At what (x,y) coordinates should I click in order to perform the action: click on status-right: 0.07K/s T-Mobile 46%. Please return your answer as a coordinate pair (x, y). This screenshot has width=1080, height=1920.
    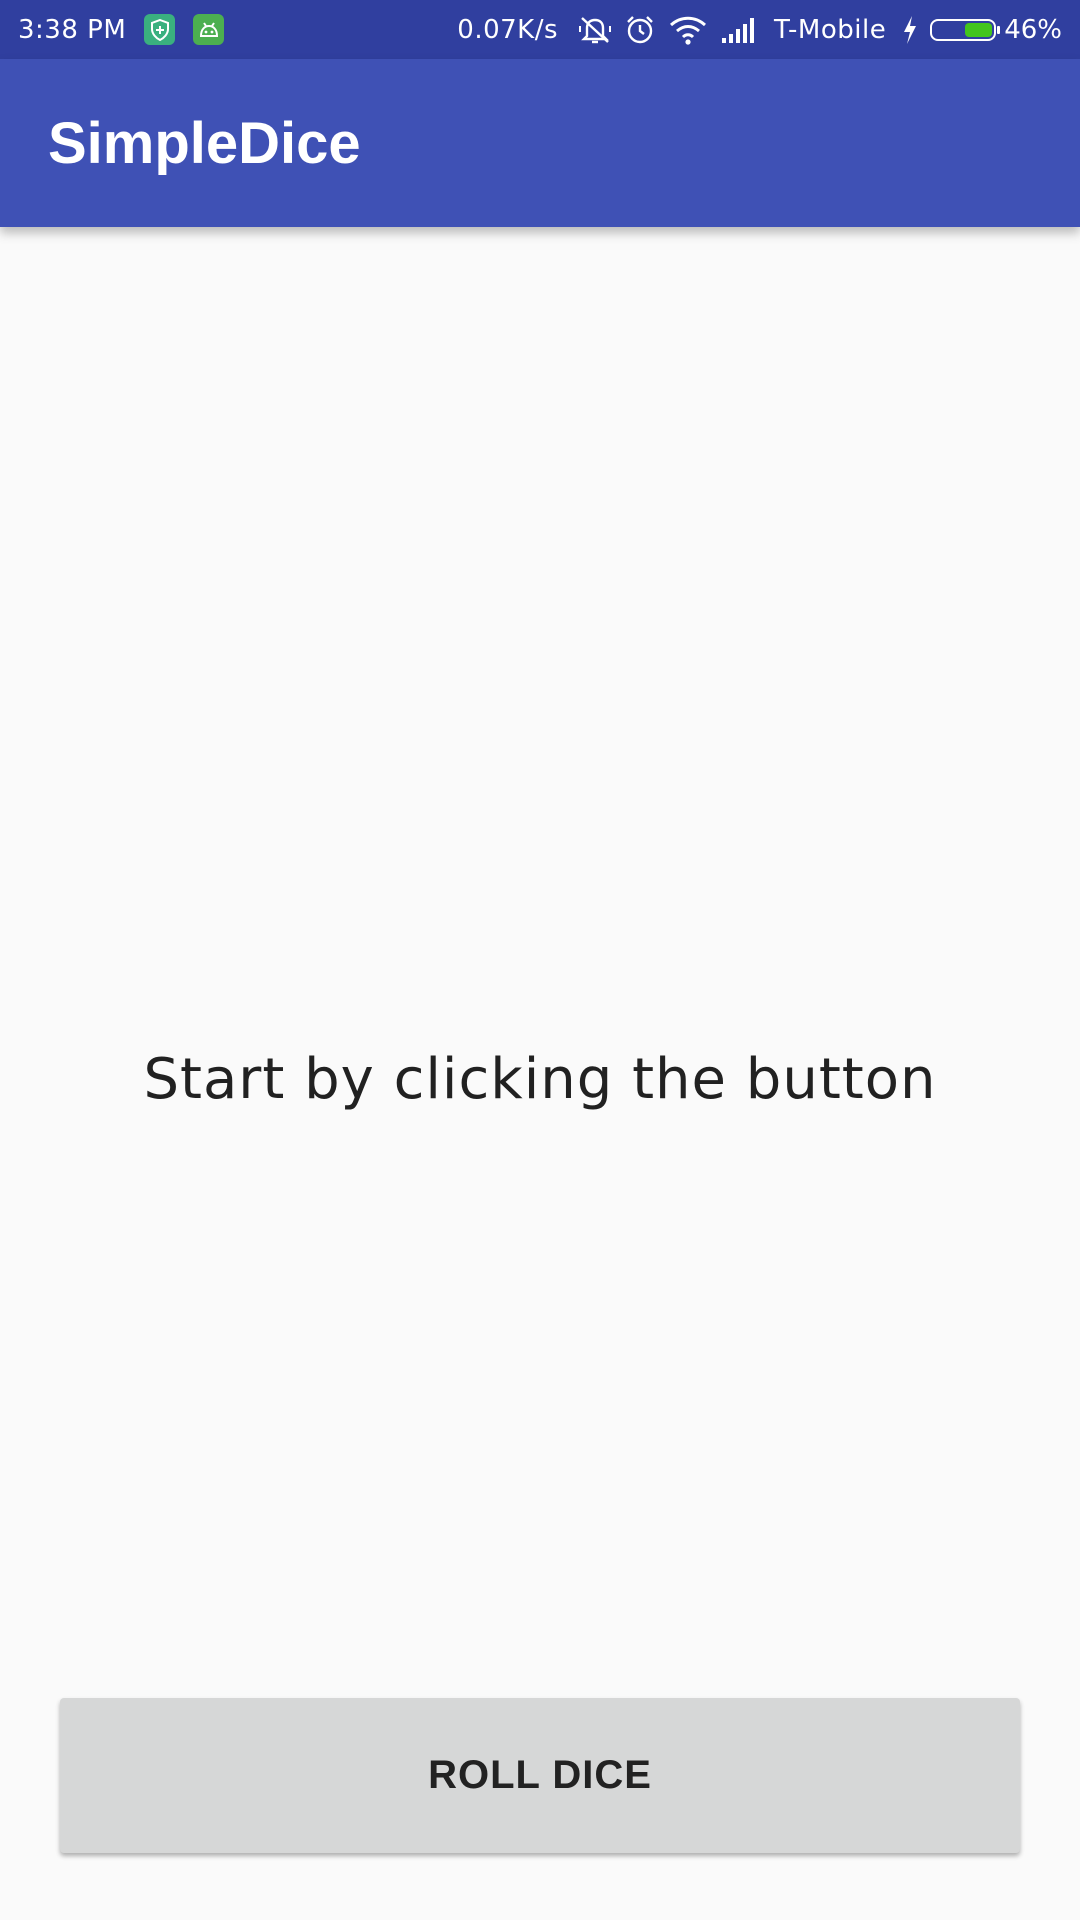
    Looking at the image, I should click on (759, 30).